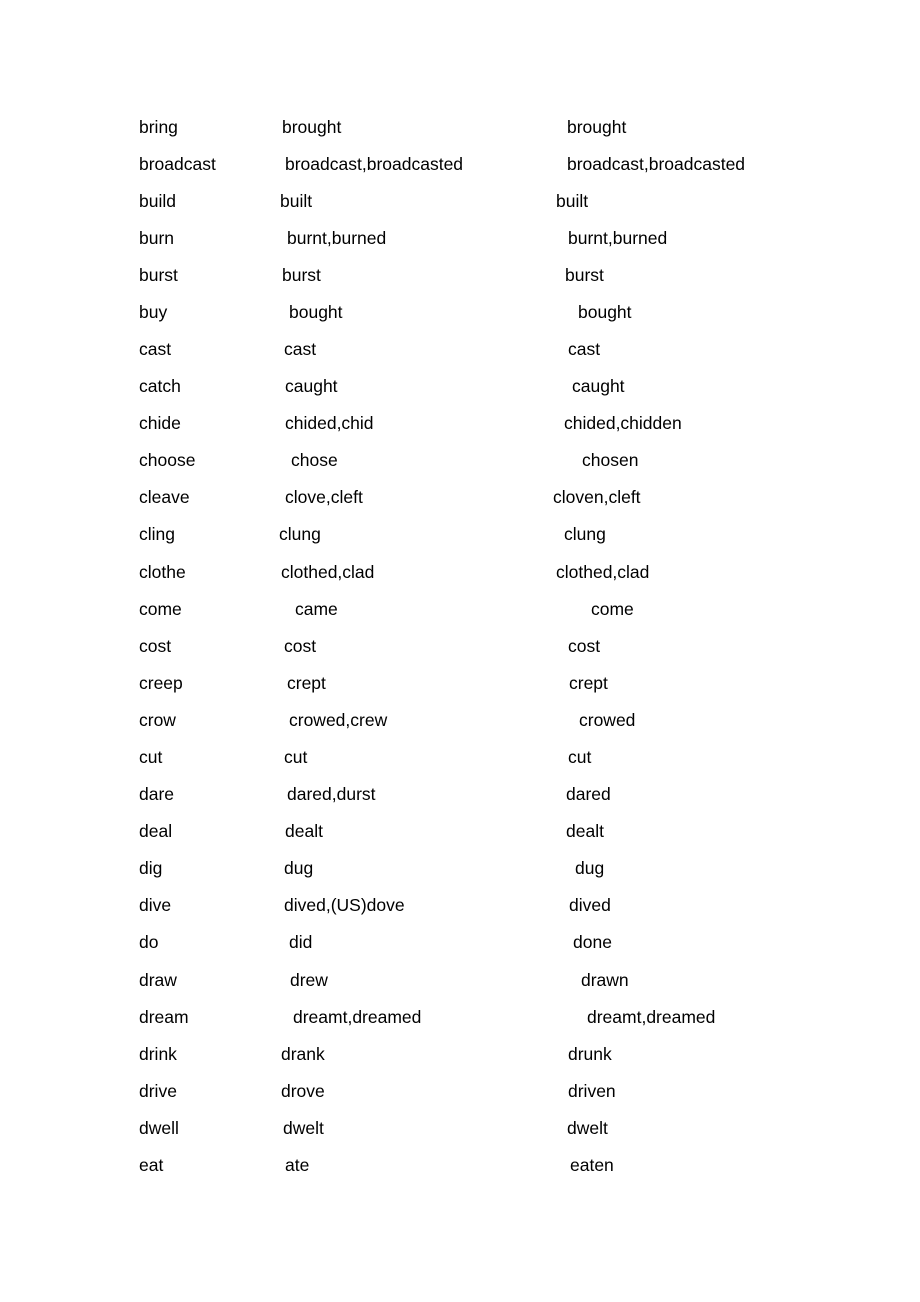 The height and width of the screenshot is (1302, 920). Describe the element at coordinates (314, 460) in the screenshot. I see `past-tense: chose` at that location.